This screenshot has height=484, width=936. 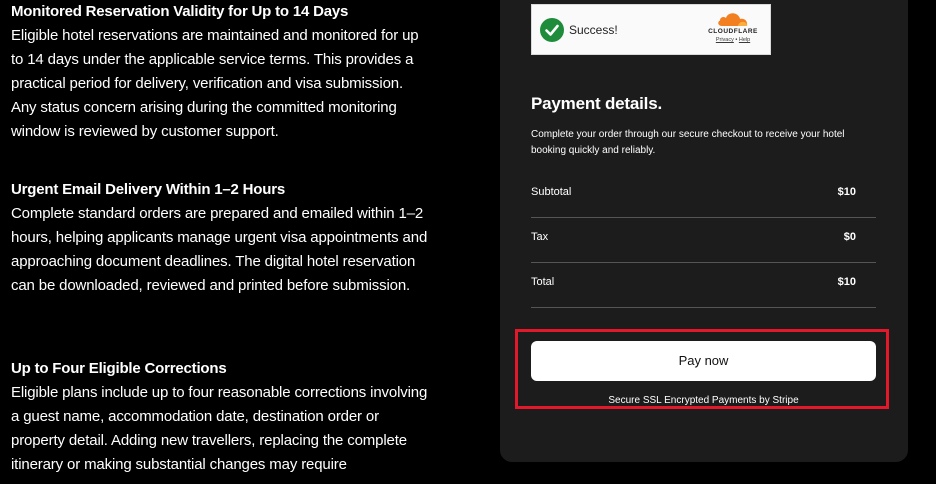 What do you see at coordinates (733, 19) in the screenshot?
I see `cloudflare-cloud-icon` at bounding box center [733, 19].